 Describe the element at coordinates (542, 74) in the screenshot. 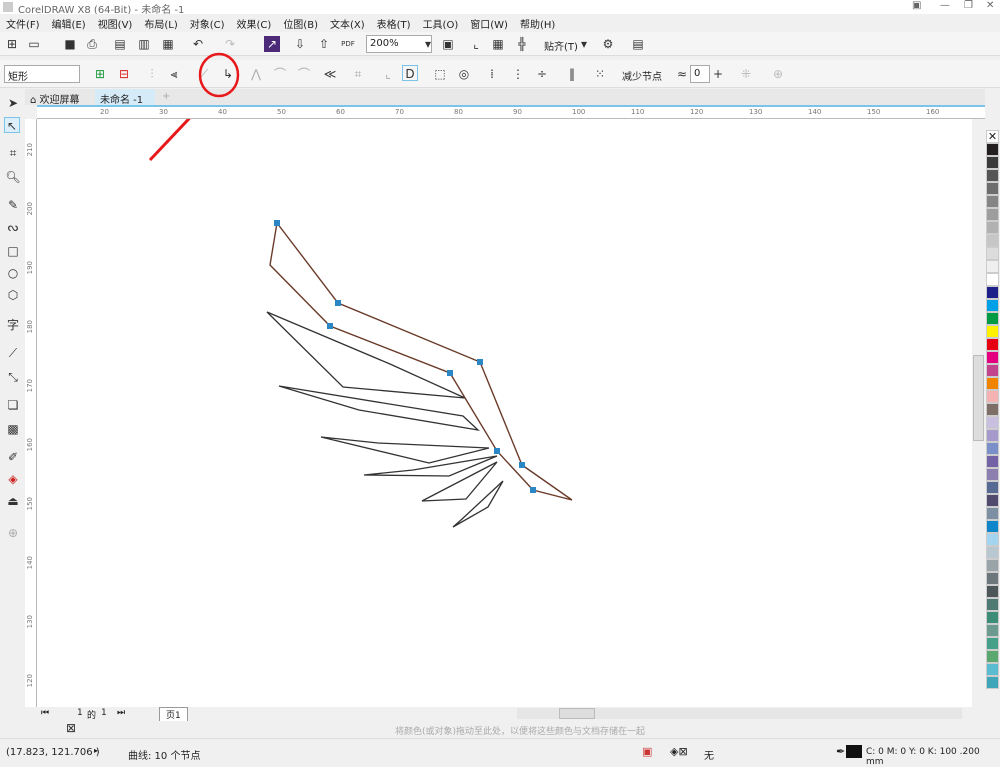

I see `mirror-vertical-icon: ÷` at that location.